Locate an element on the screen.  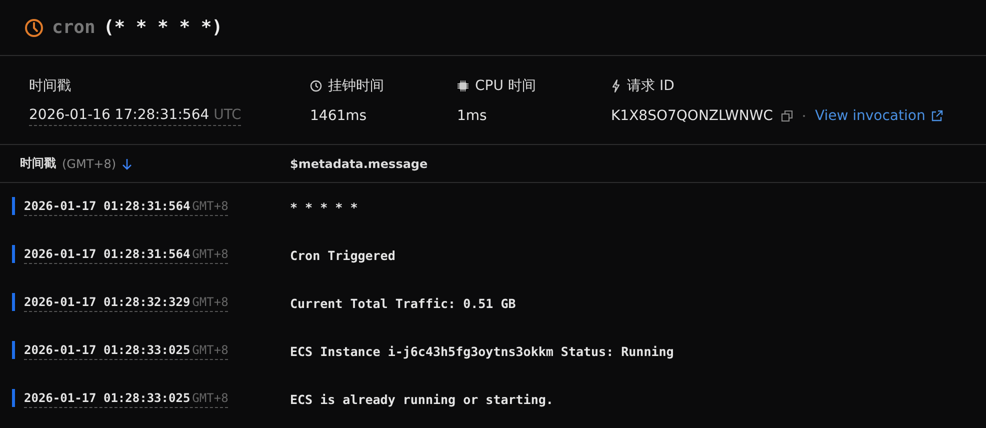
log-message: Current Total Traffic: 0.51 GB is located at coordinates (403, 303).